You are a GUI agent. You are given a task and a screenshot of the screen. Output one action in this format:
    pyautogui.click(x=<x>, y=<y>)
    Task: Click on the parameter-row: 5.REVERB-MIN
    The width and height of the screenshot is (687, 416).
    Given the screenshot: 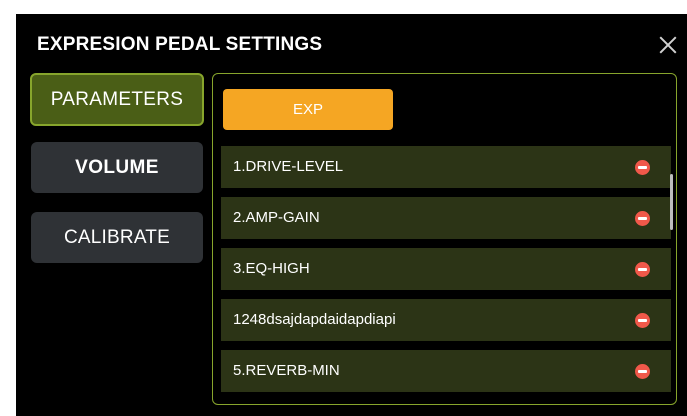 What is the action you would take?
    pyautogui.click(x=446, y=371)
    